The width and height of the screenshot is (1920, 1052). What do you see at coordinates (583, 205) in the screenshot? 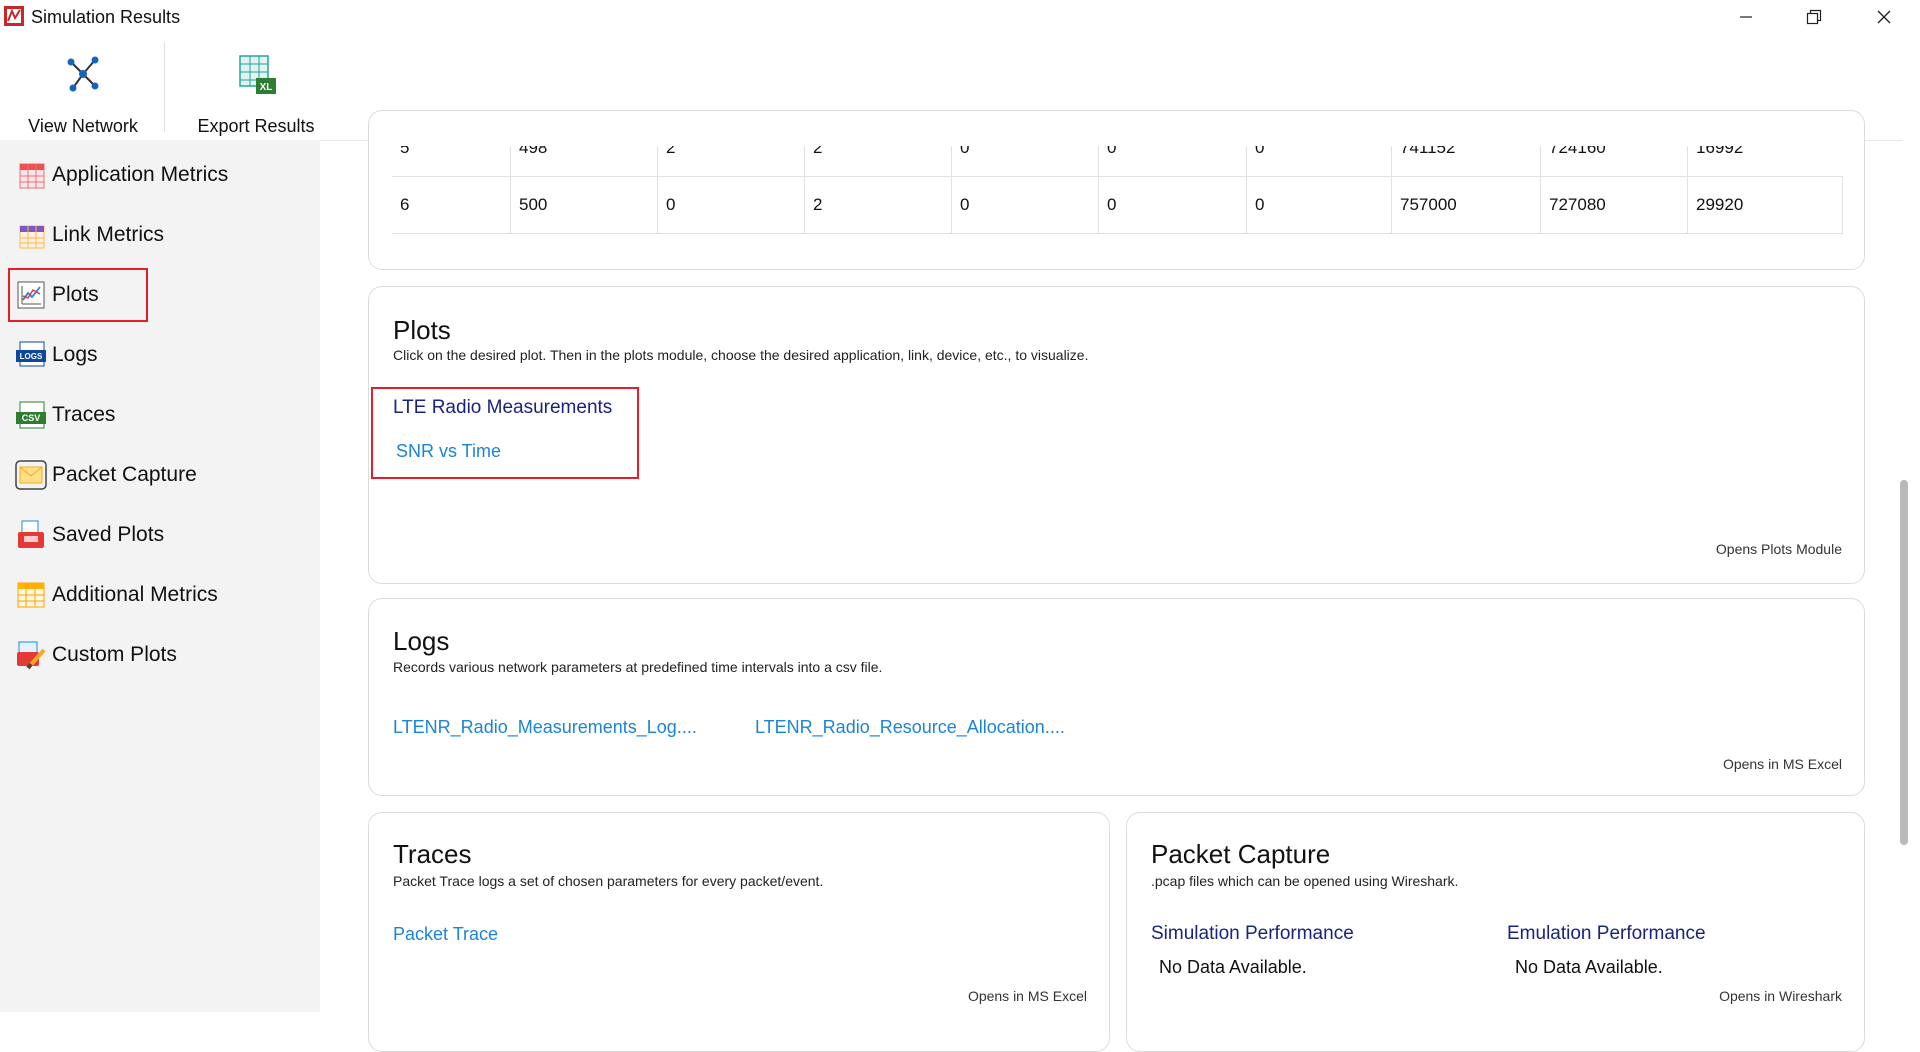
I see `table-cell: 500` at bounding box center [583, 205].